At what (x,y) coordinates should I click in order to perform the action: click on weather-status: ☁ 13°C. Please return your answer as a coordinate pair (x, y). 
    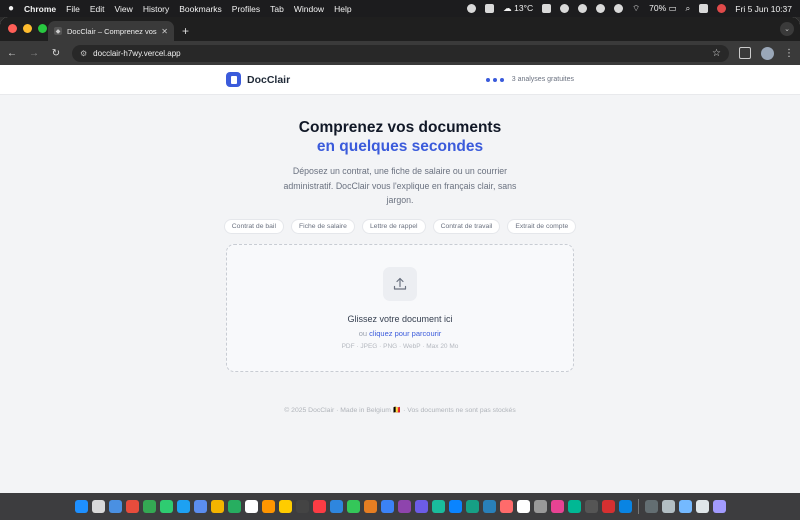
    Looking at the image, I should click on (518, 8).